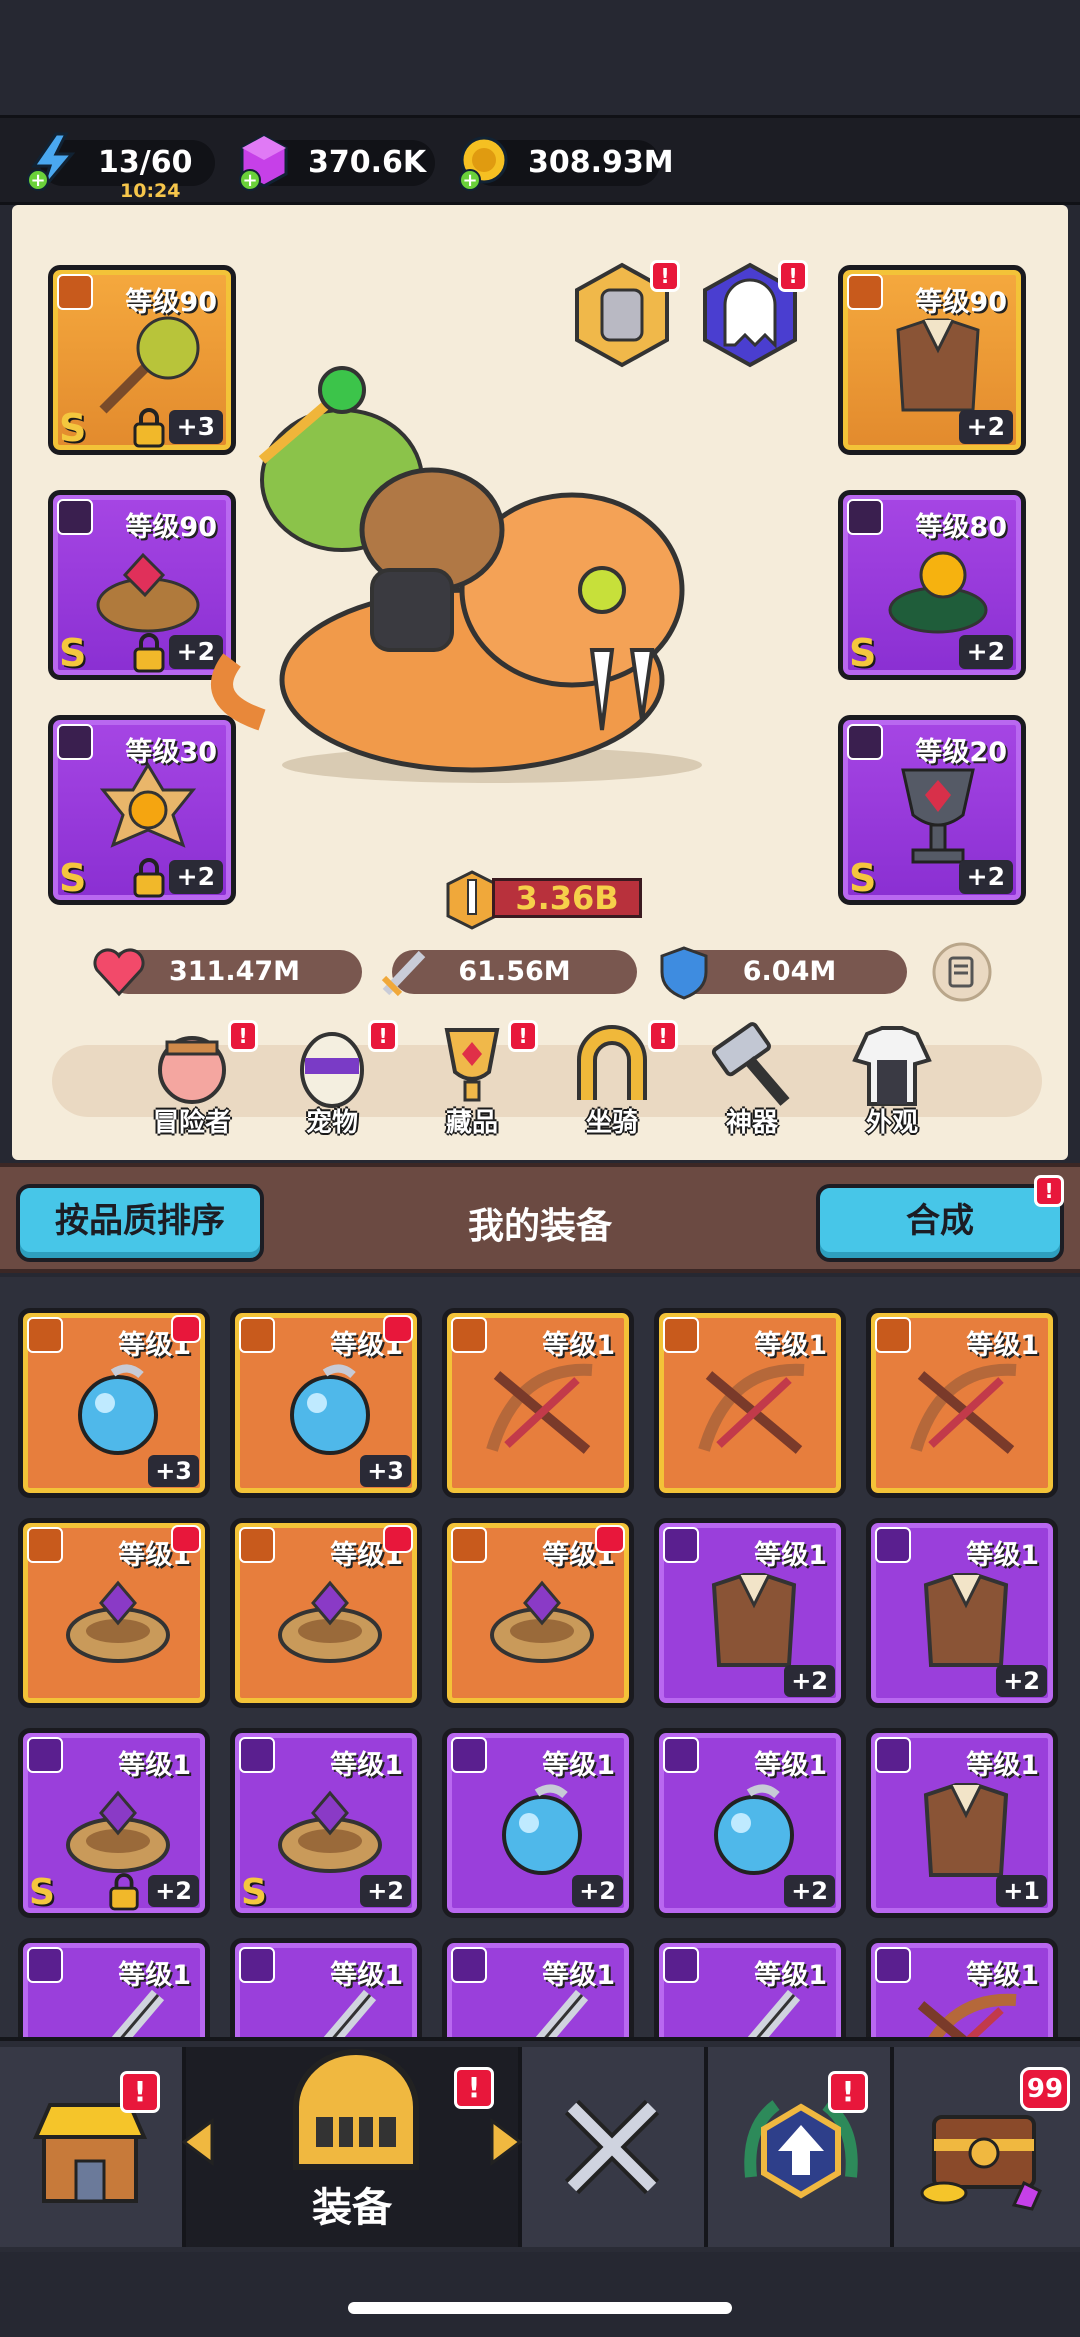  What do you see at coordinates (243, 1036) in the screenshot?
I see `adventurer-alert-badge: !` at bounding box center [243, 1036].